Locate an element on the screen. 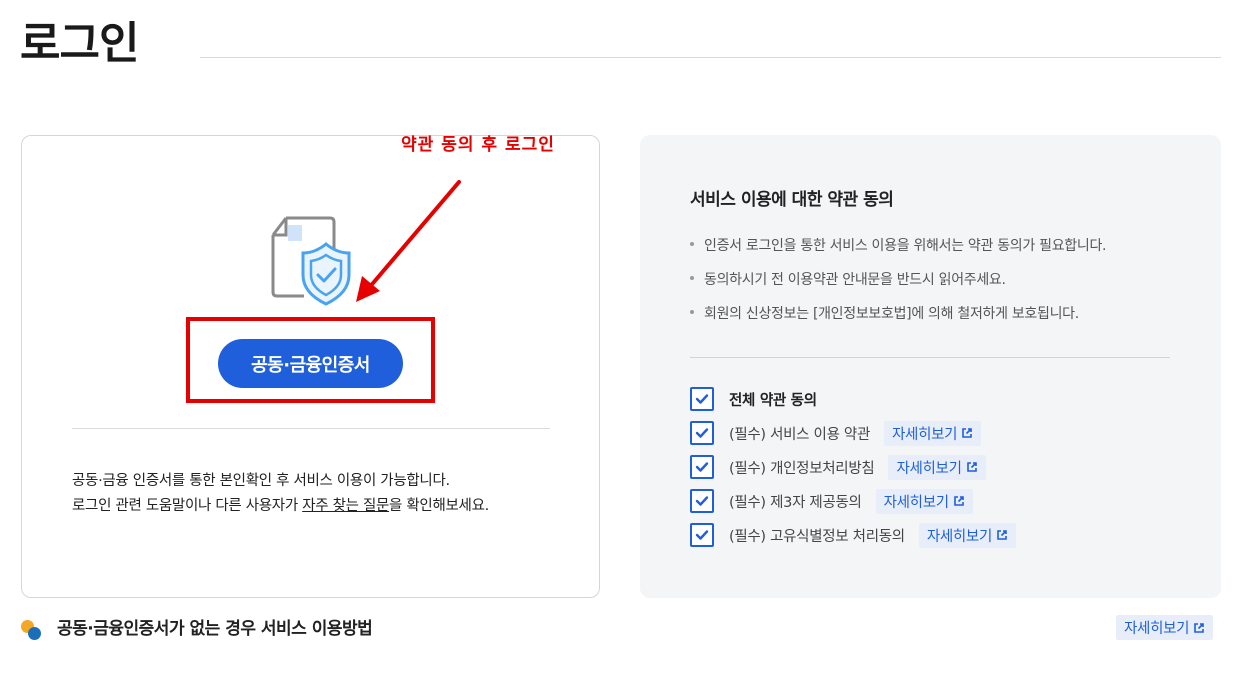  no-certificate-detail-link: 자세히보기 is located at coordinates (1165, 627).